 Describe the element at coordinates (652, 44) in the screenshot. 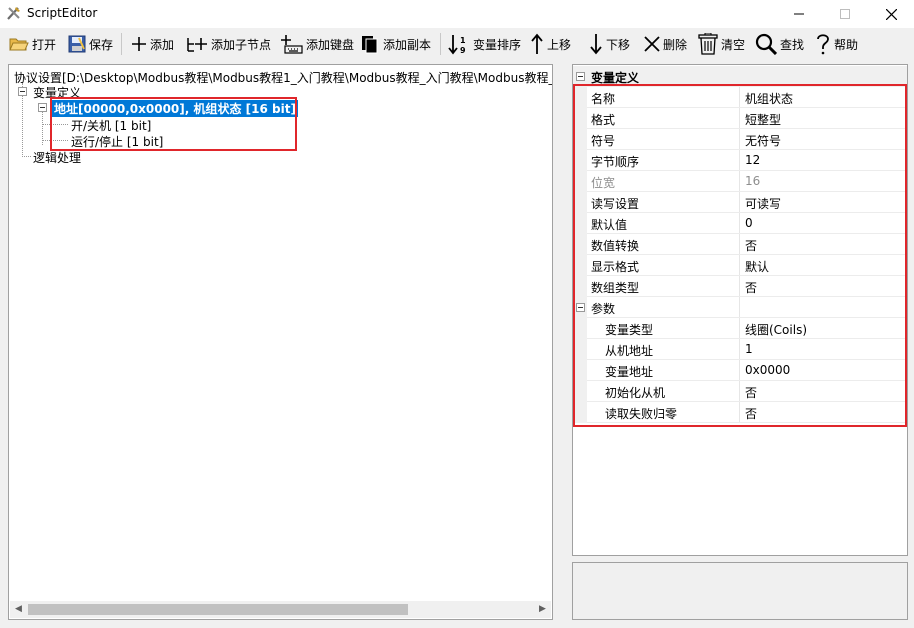

I see `delete-x-icon` at that location.